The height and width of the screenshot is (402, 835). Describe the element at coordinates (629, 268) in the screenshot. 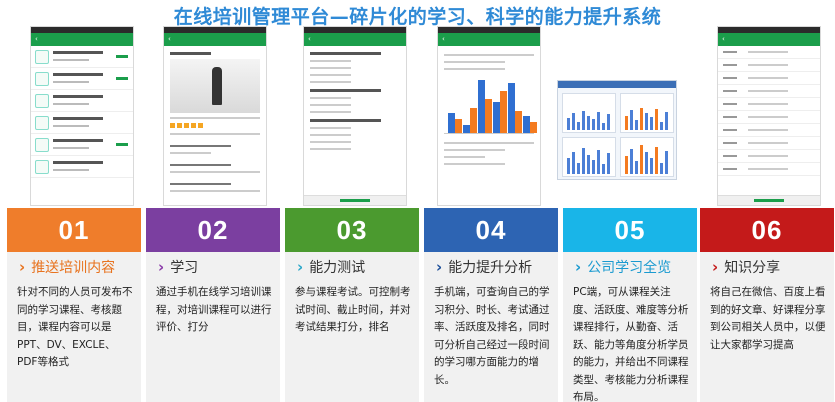

I see `card-title: 公司学习全览` at that location.